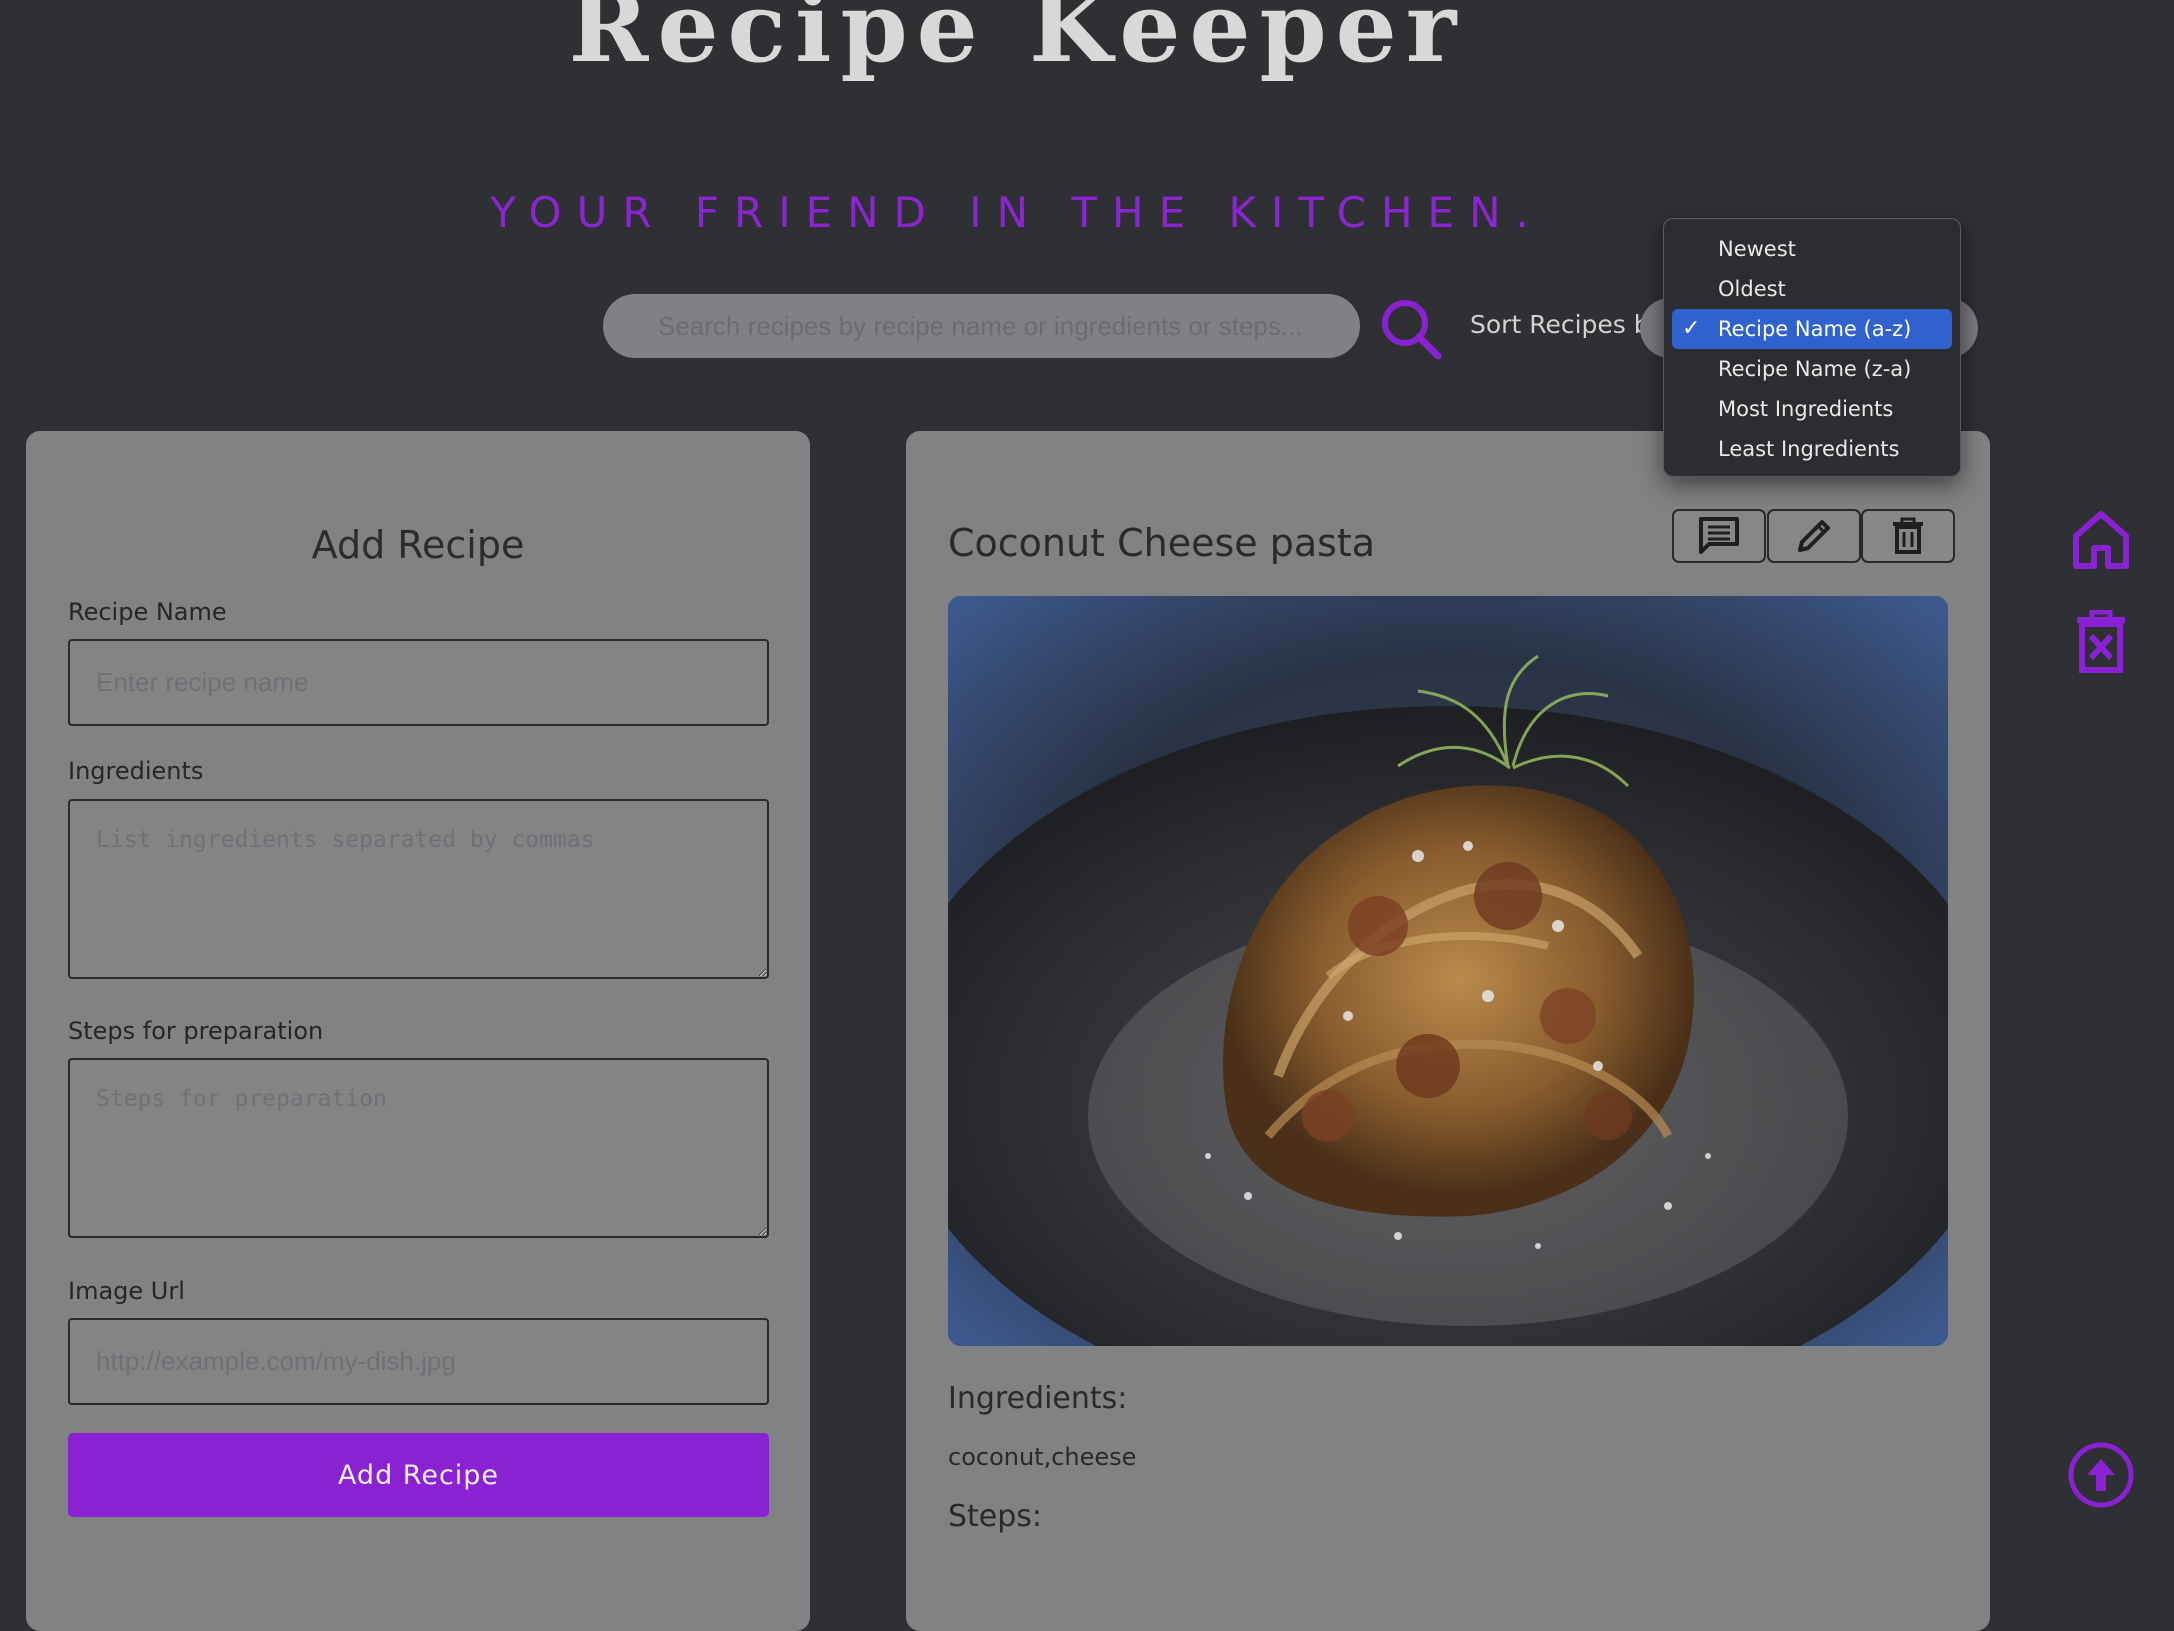 The height and width of the screenshot is (1631, 2174). Describe the element at coordinates (1038, 1398) in the screenshot. I see `ingredients-heading: Ingredients:` at that location.